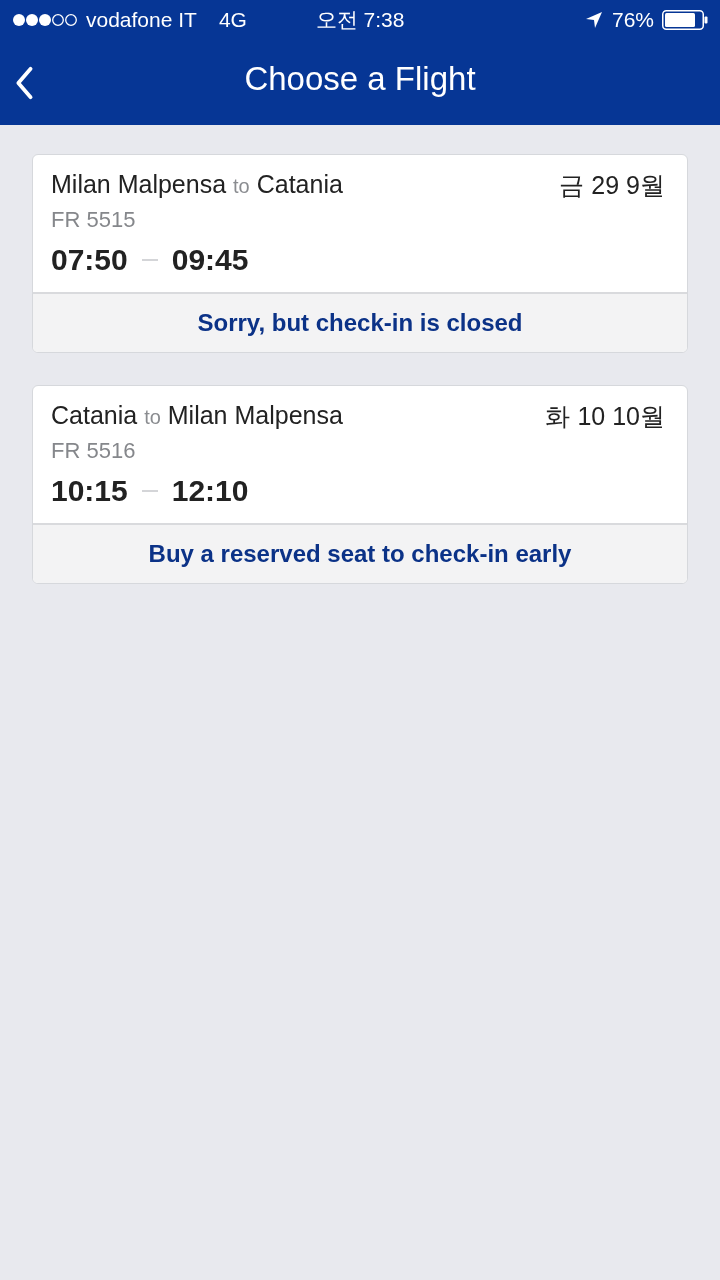 This screenshot has width=720, height=1280. What do you see at coordinates (232, 20) in the screenshot?
I see `network-type: 4G` at bounding box center [232, 20].